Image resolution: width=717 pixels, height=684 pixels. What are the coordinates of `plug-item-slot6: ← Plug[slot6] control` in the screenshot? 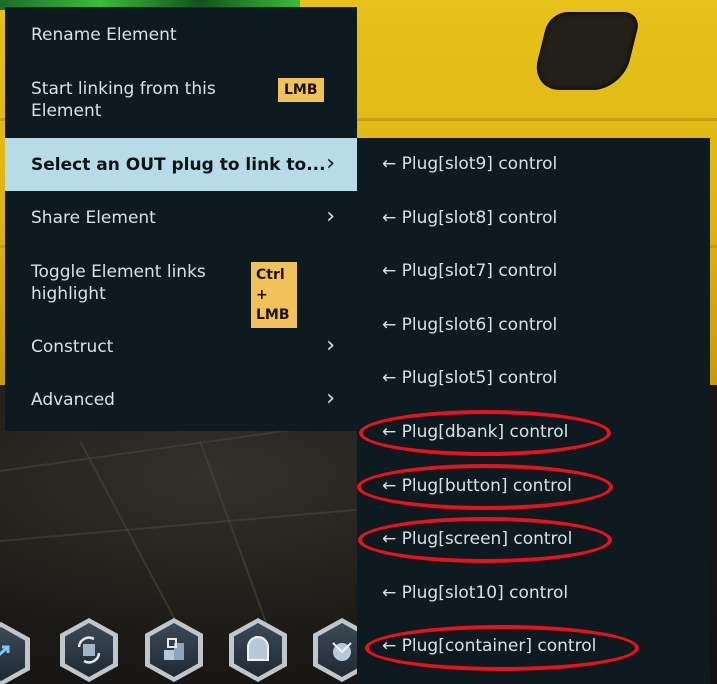 It's located at (533, 325).